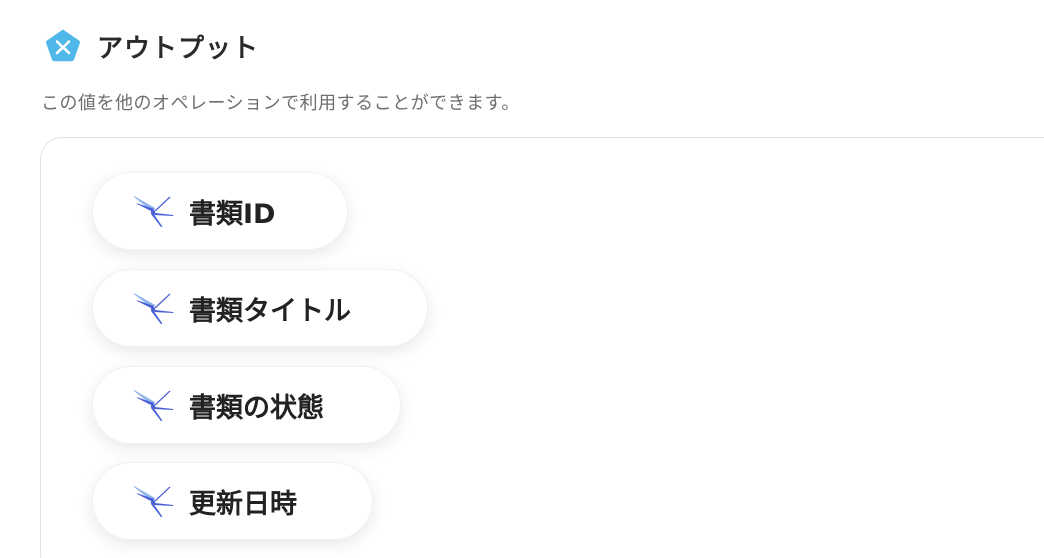 The image size is (1044, 558). Describe the element at coordinates (63, 45) in the screenshot. I see `yoom-x-pentagon-icon` at that location.